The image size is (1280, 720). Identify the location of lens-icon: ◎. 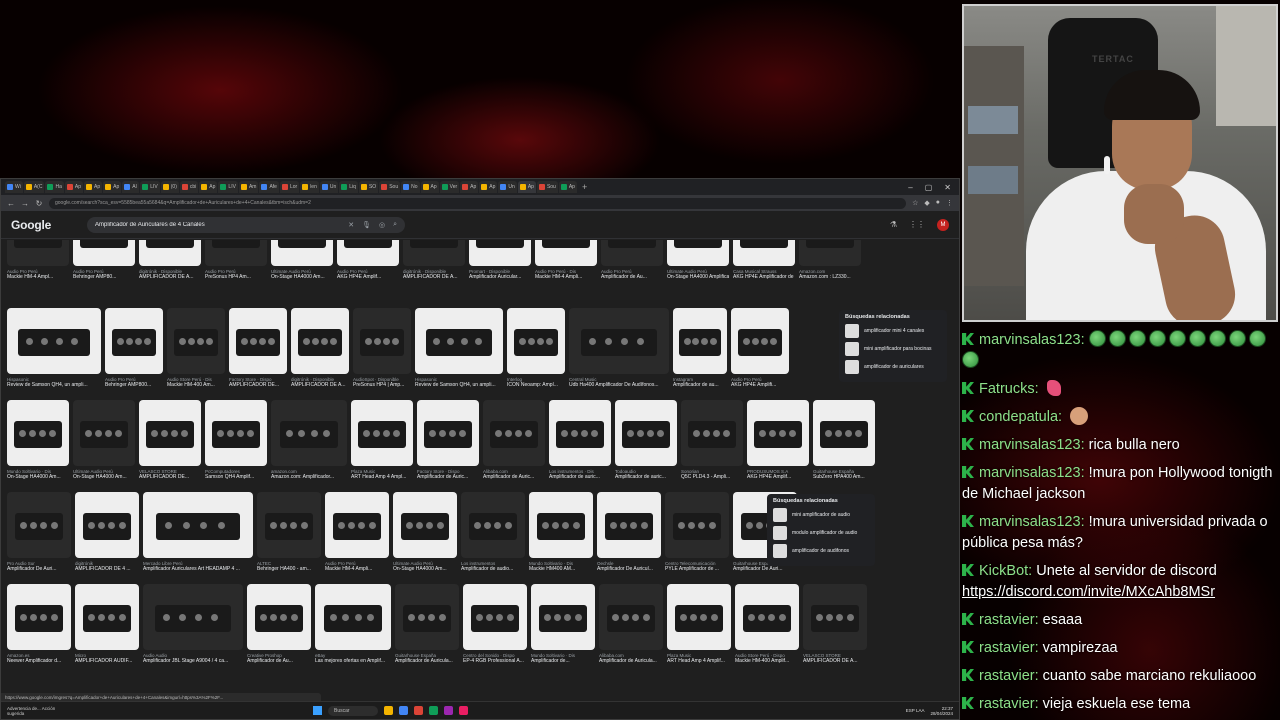
(382, 225).